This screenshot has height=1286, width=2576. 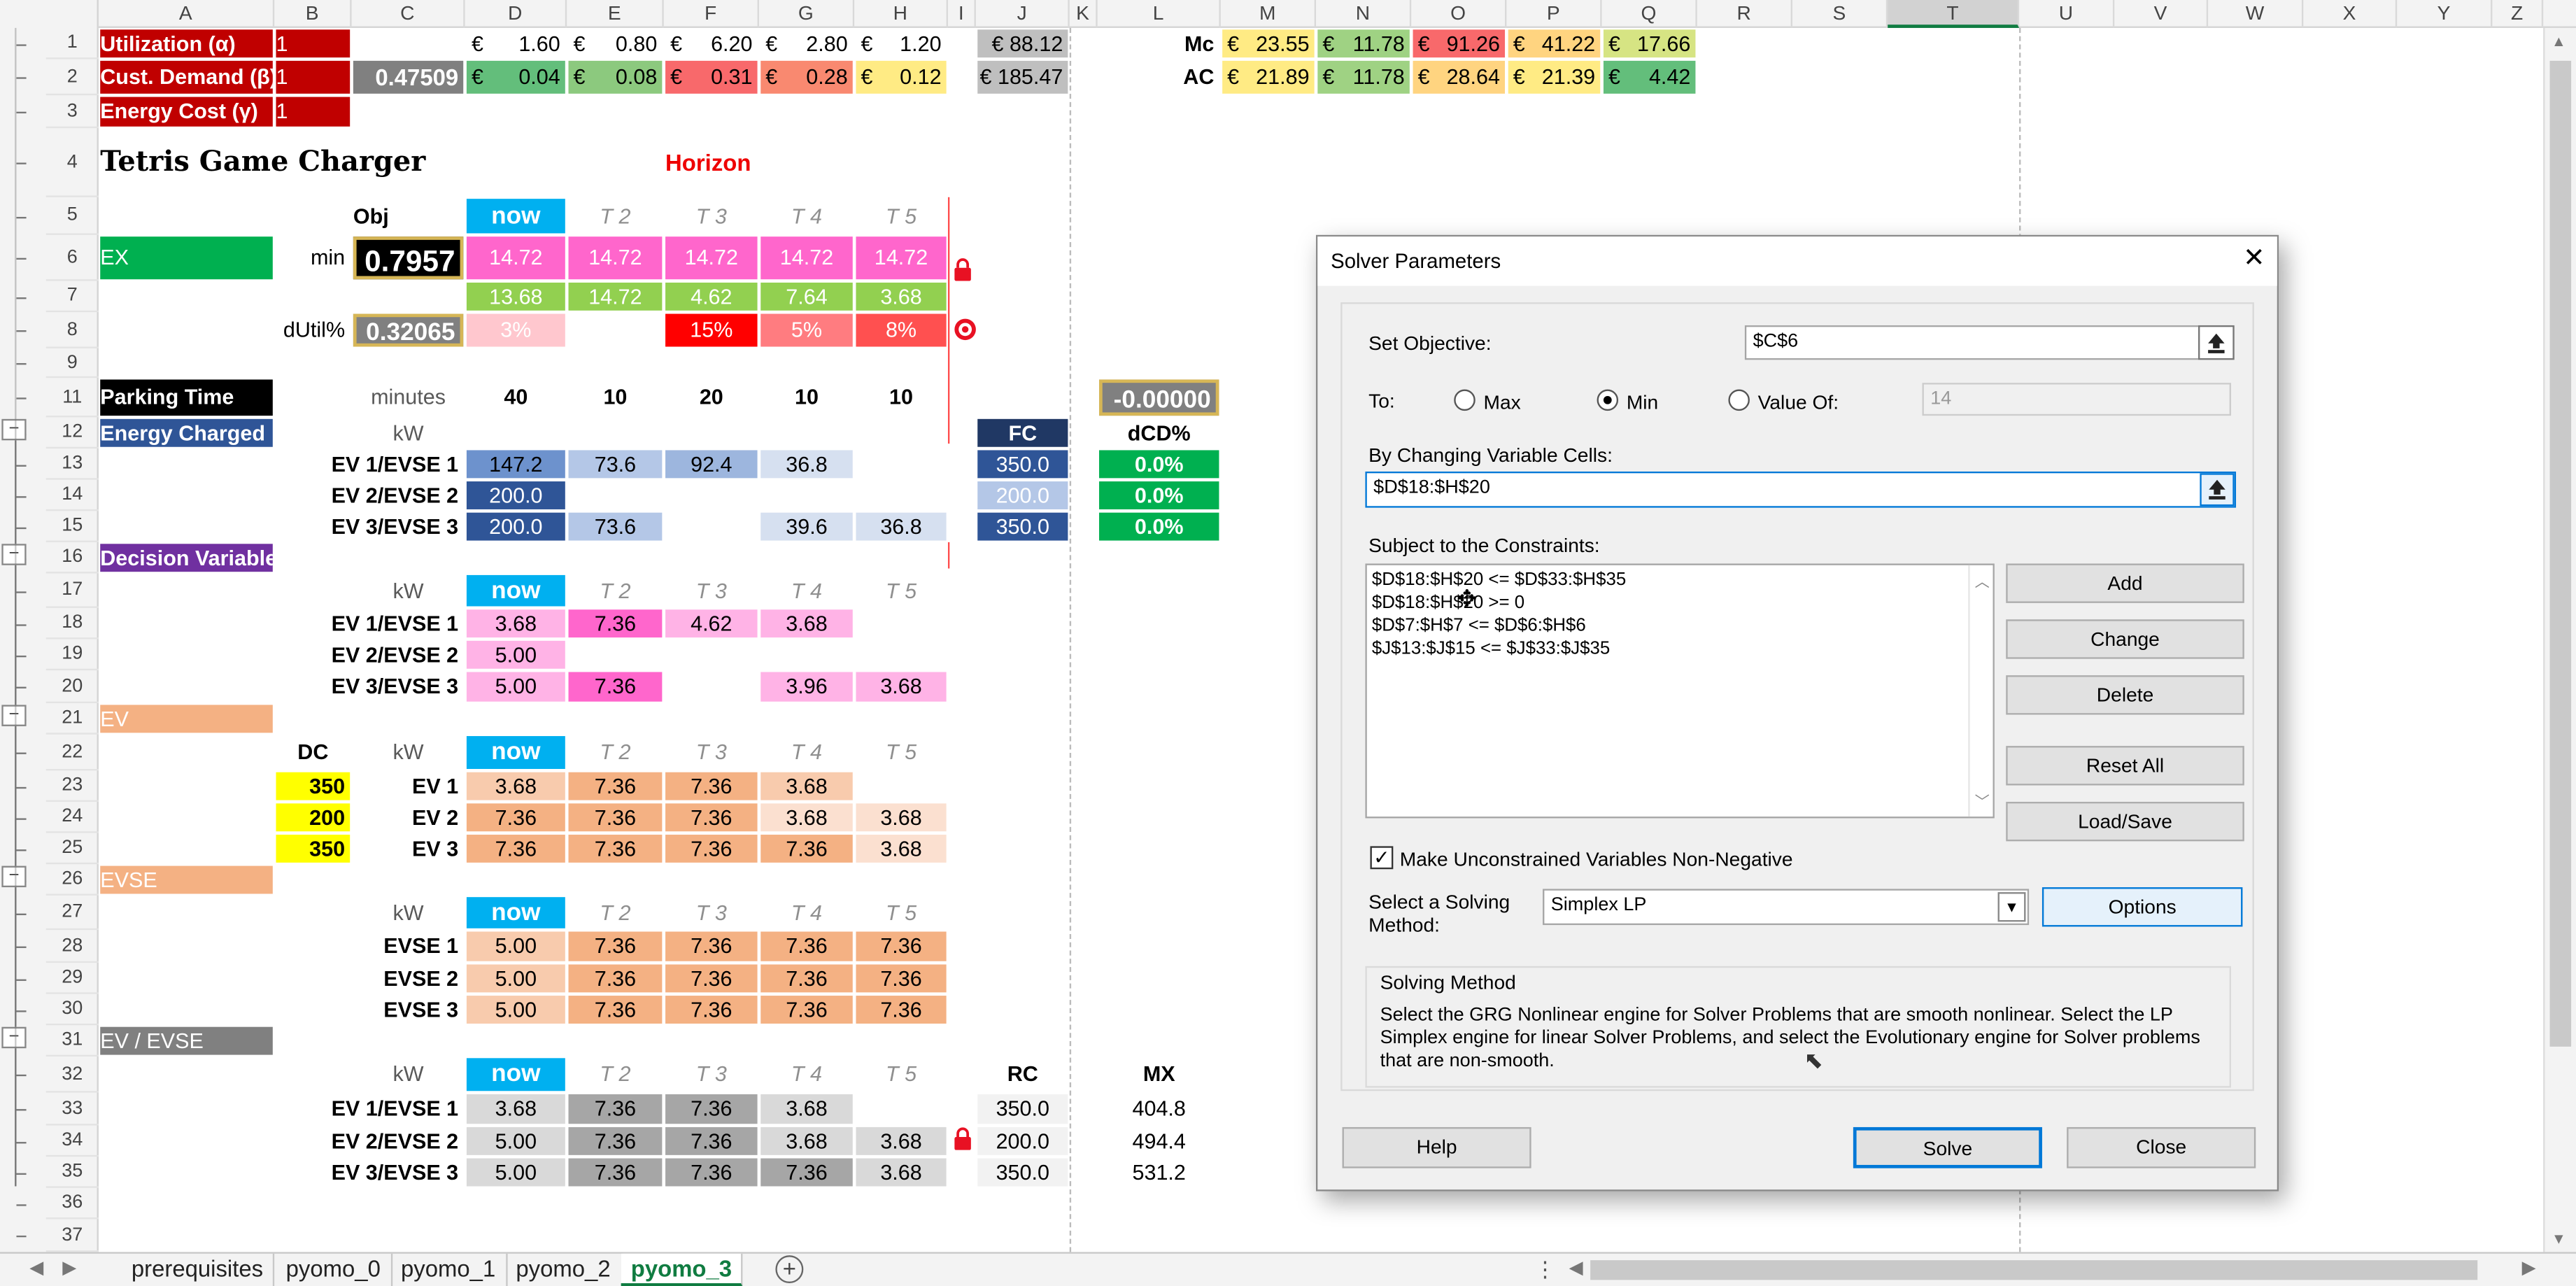 I want to click on column-header: L, so click(x=1159, y=14).